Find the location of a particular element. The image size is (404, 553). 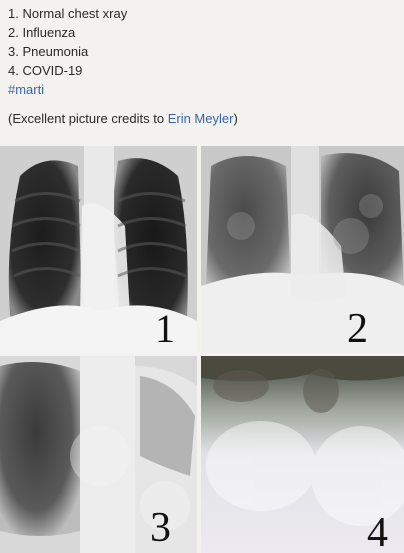

image-label-2: 2 is located at coordinates (357, 329).